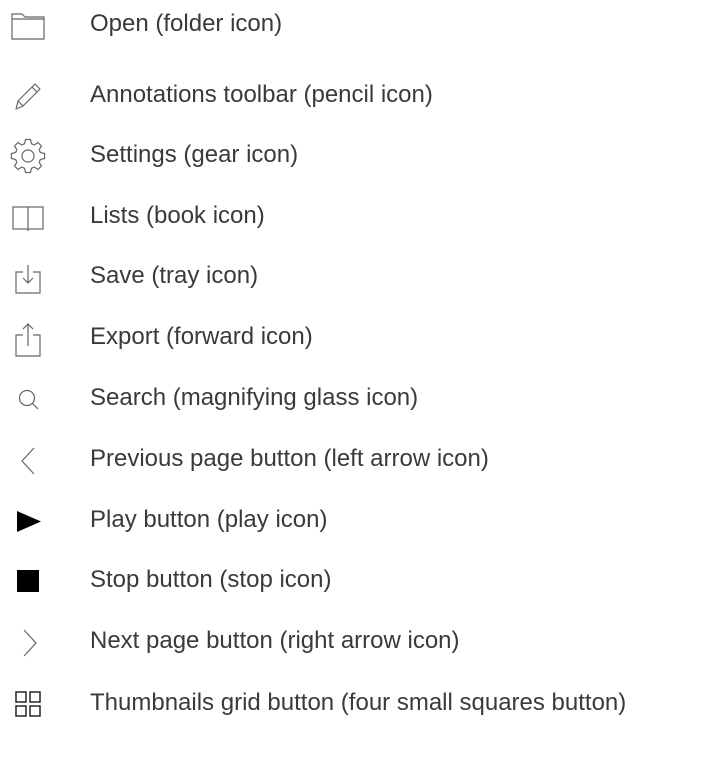  What do you see at coordinates (28, 25) in the screenshot?
I see `folder-icon` at bounding box center [28, 25].